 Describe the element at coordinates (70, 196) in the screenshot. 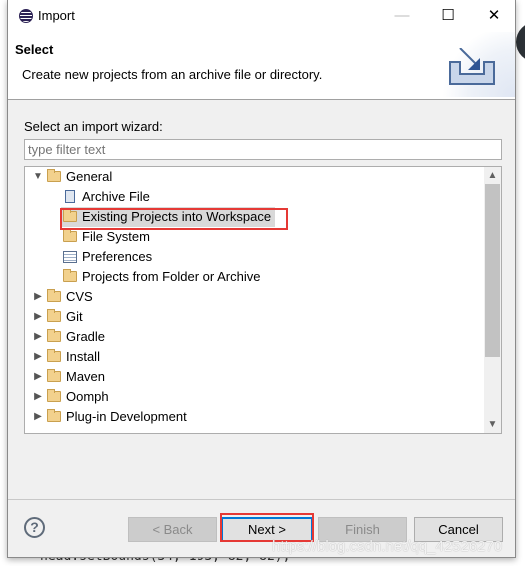

I see `archive-icon` at that location.